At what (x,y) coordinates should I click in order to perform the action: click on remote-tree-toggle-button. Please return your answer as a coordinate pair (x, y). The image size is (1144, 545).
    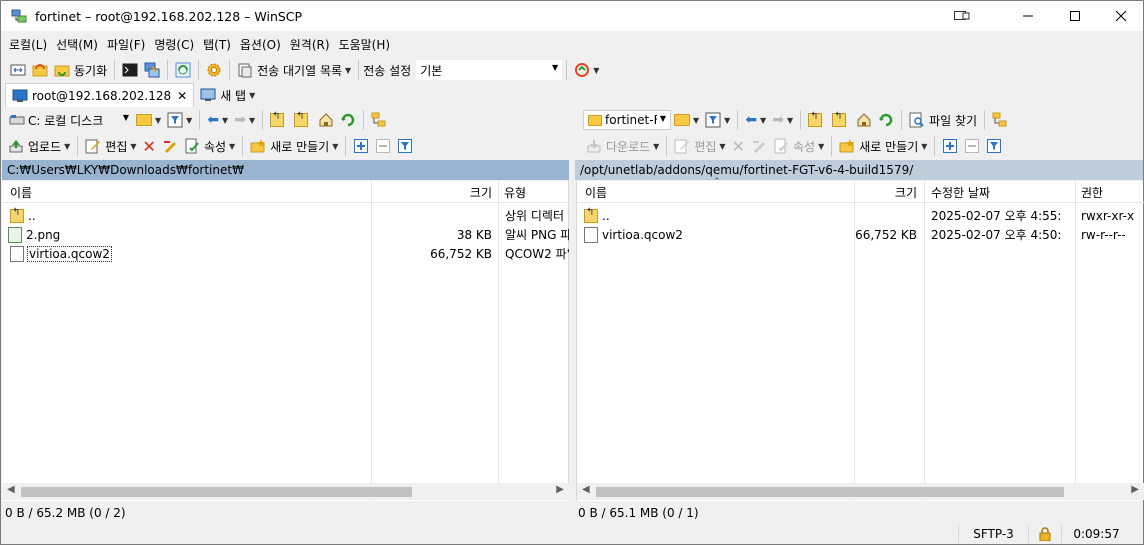
    Looking at the image, I should click on (1000, 120).